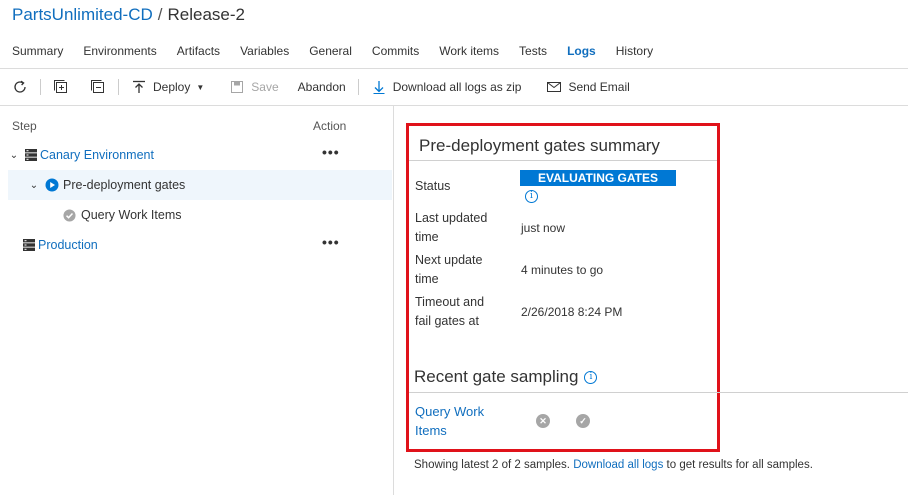 The width and height of the screenshot is (908, 495). I want to click on production-actions-button: •••, so click(331, 242).